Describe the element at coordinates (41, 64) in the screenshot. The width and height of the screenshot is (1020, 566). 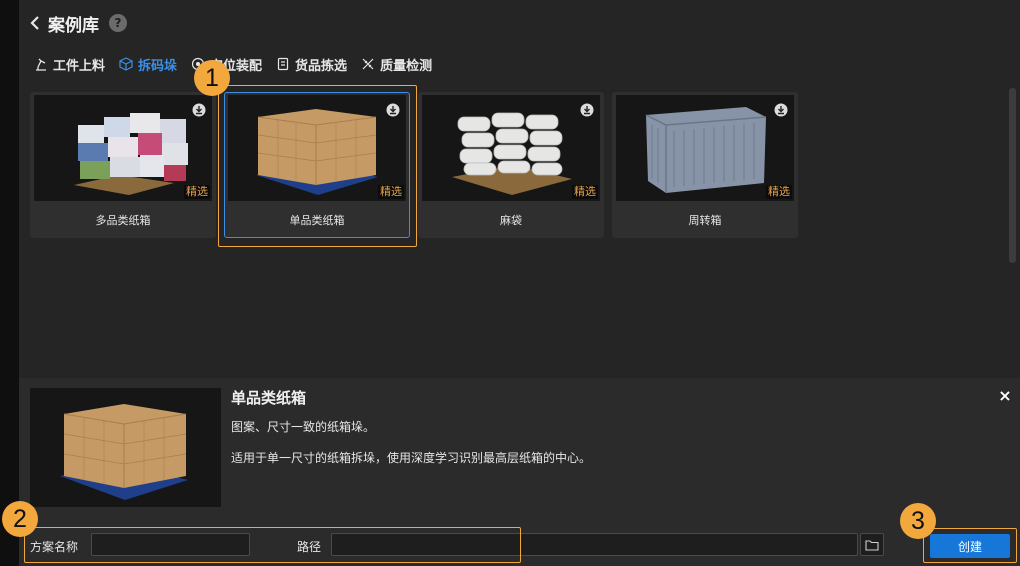
I see `robot-arm-icon` at that location.